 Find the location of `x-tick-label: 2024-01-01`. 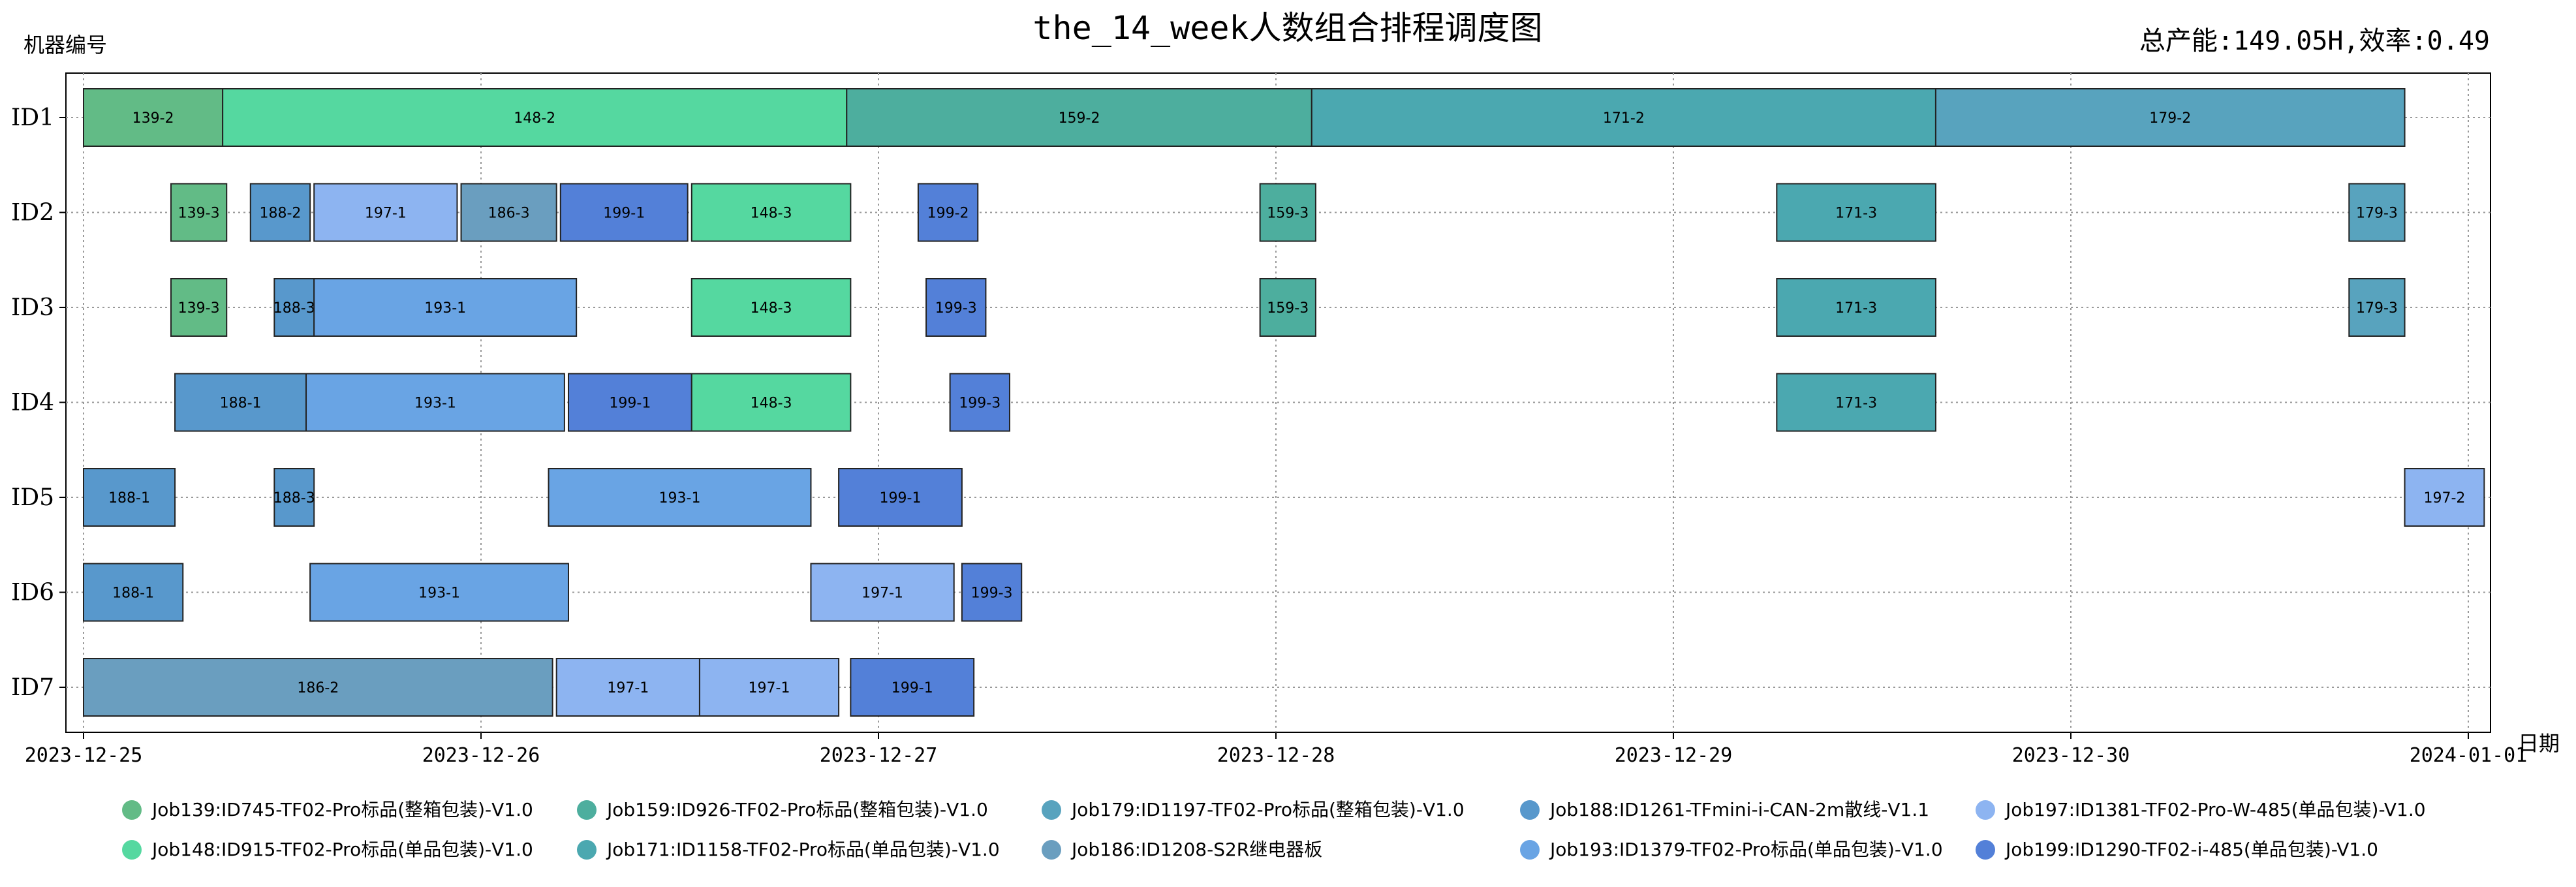

x-tick-label: 2024-01-01 is located at coordinates (2469, 755).